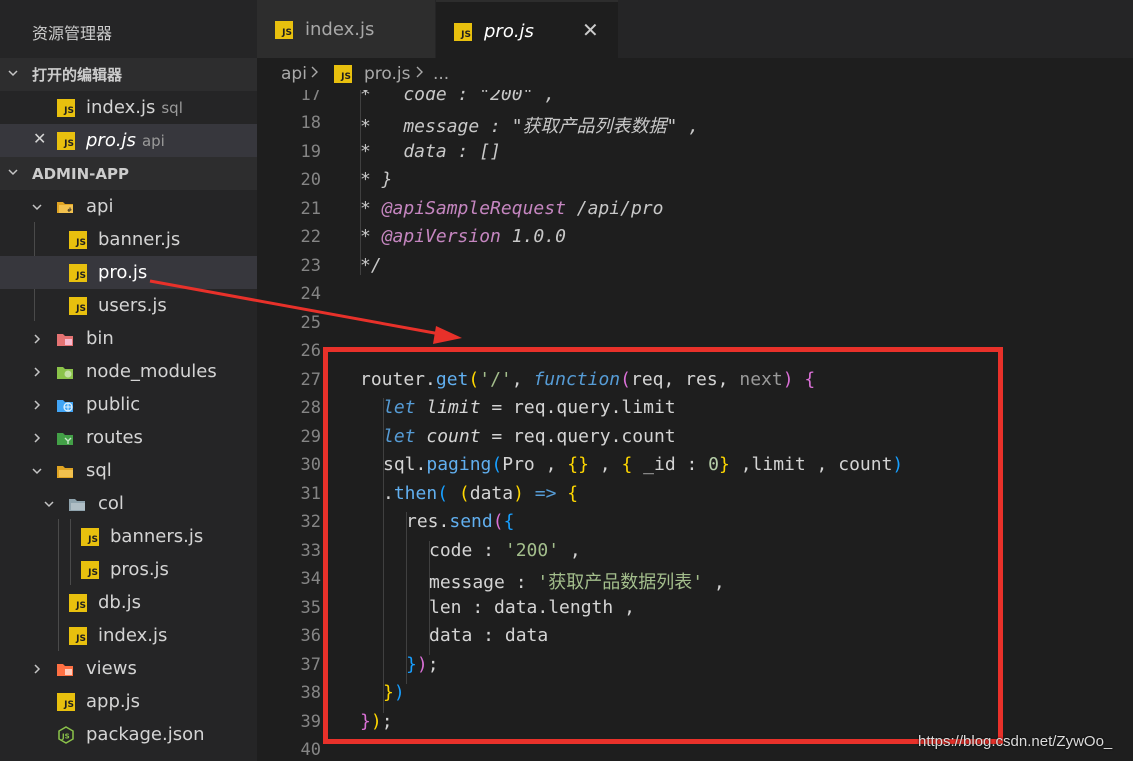 The image size is (1133, 761). What do you see at coordinates (128, 503) in the screenshot?
I see `tree-folder-col: col` at bounding box center [128, 503].